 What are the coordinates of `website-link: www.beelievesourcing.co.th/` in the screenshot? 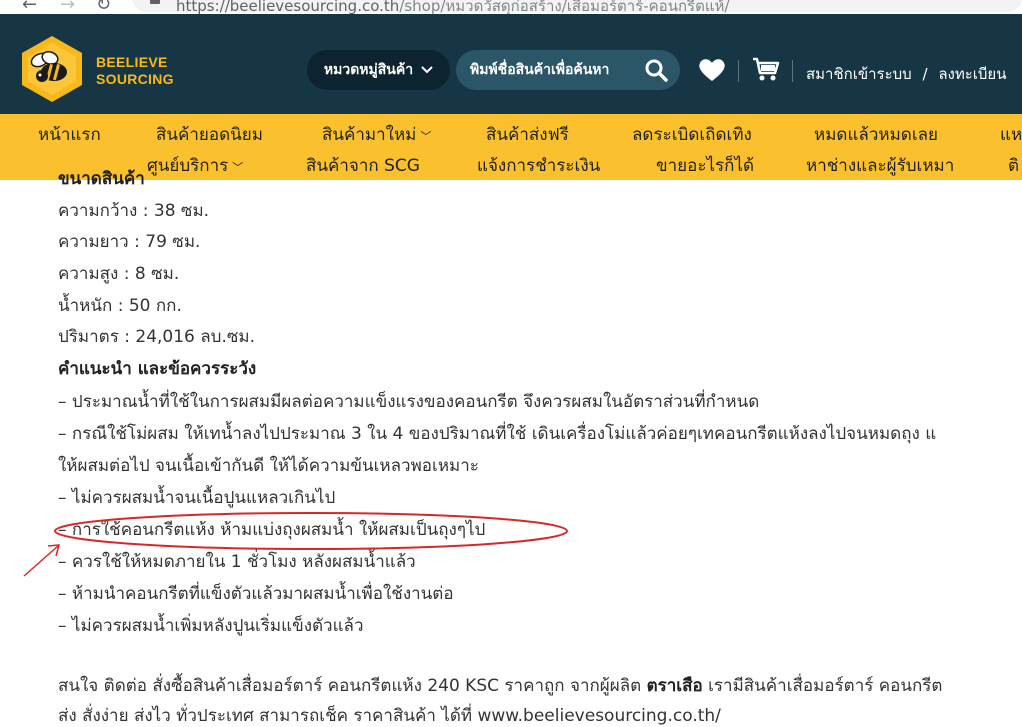 It's located at (599, 716).